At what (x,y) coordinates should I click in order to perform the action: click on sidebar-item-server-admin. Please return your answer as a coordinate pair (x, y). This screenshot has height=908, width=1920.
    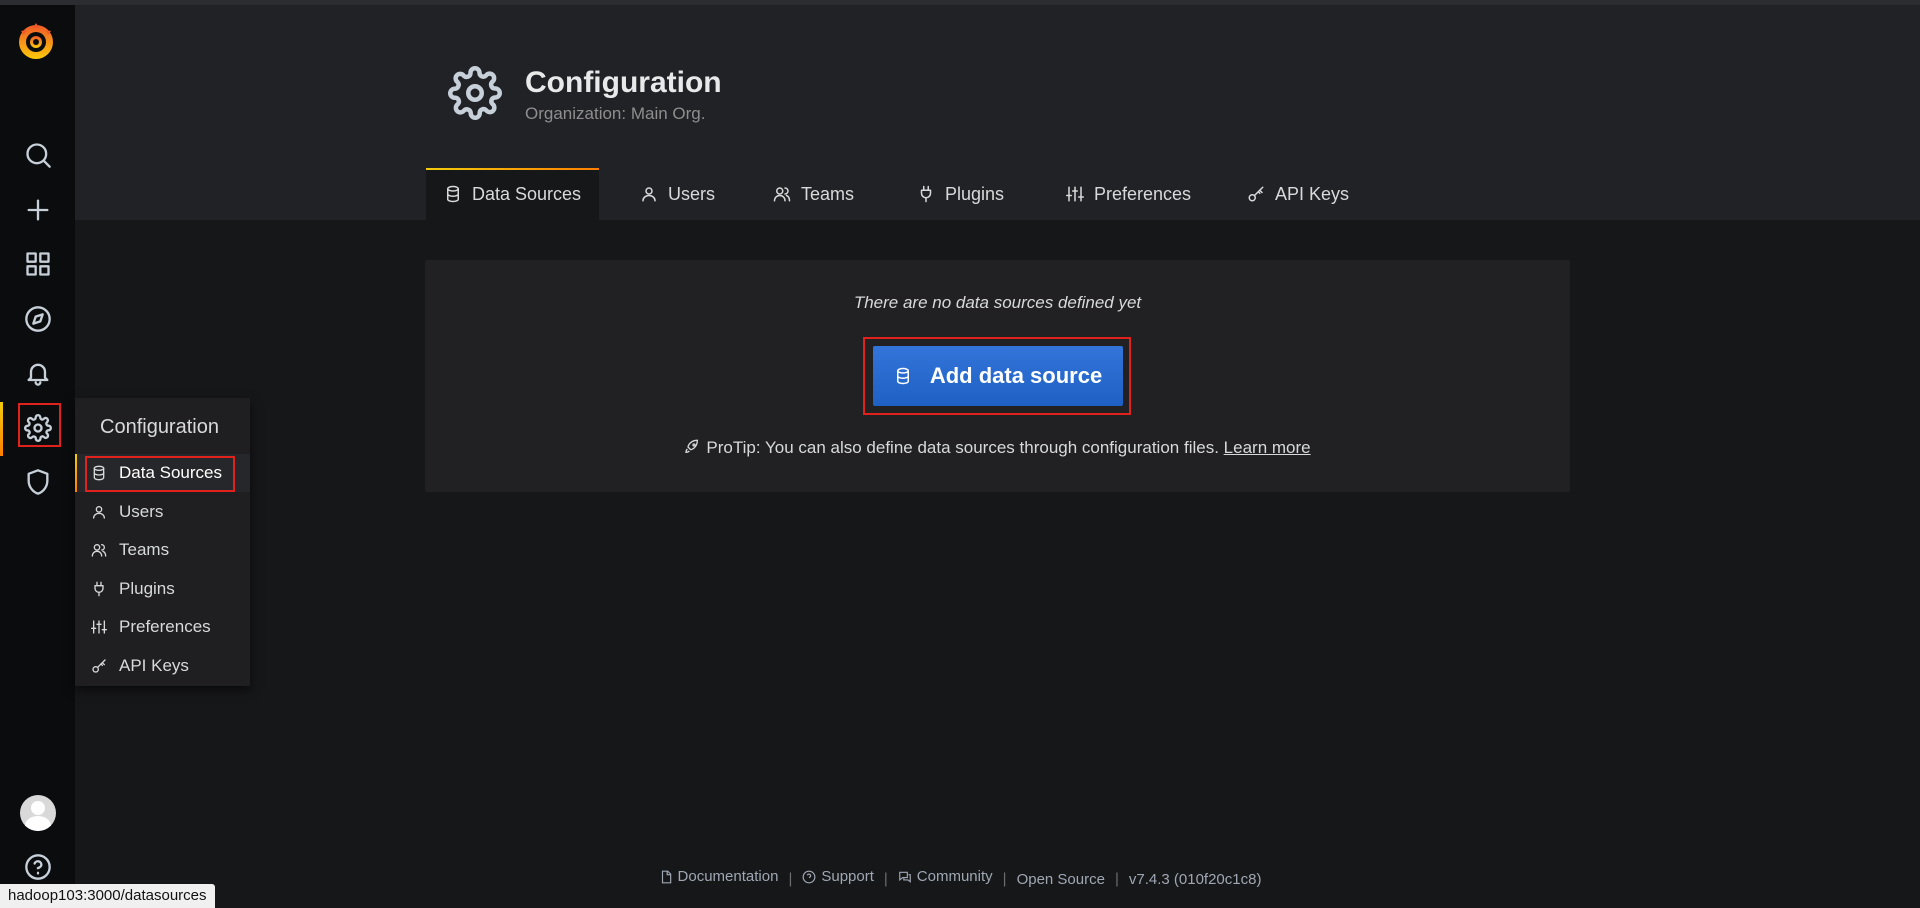
    Looking at the image, I should click on (37, 482).